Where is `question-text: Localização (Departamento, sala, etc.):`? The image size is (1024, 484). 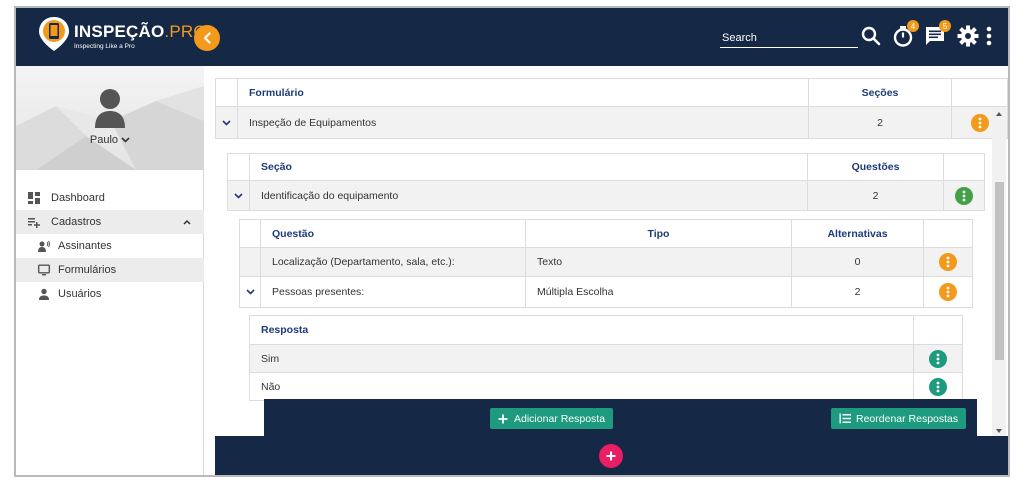
question-text: Localização (Departamento, sala, etc.): is located at coordinates (393, 262).